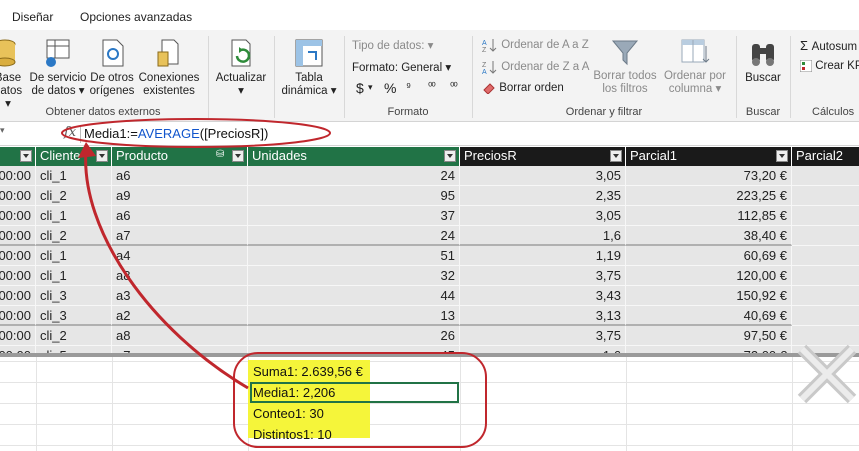 This screenshot has width=859, height=451. What do you see at coordinates (392, 45) in the screenshot?
I see `data-type-dropdown: Tipo de datos: ▾` at bounding box center [392, 45].